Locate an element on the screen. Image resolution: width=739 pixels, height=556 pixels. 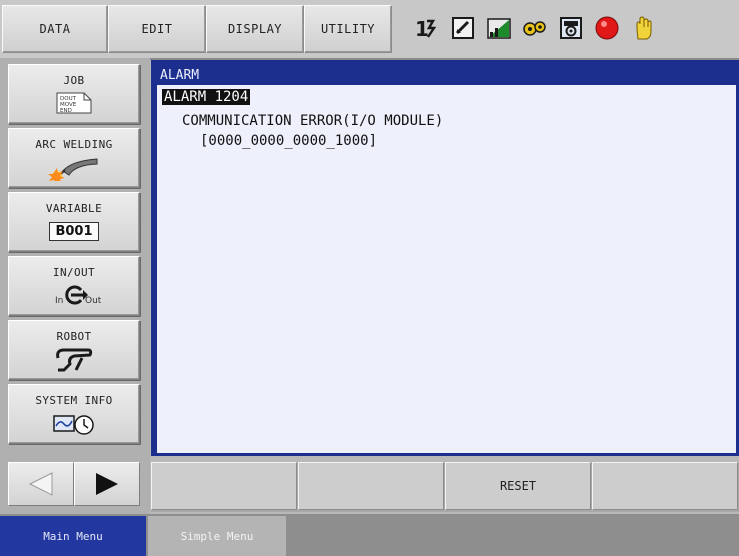
variable-icon: B001 is located at coordinates (74, 231).